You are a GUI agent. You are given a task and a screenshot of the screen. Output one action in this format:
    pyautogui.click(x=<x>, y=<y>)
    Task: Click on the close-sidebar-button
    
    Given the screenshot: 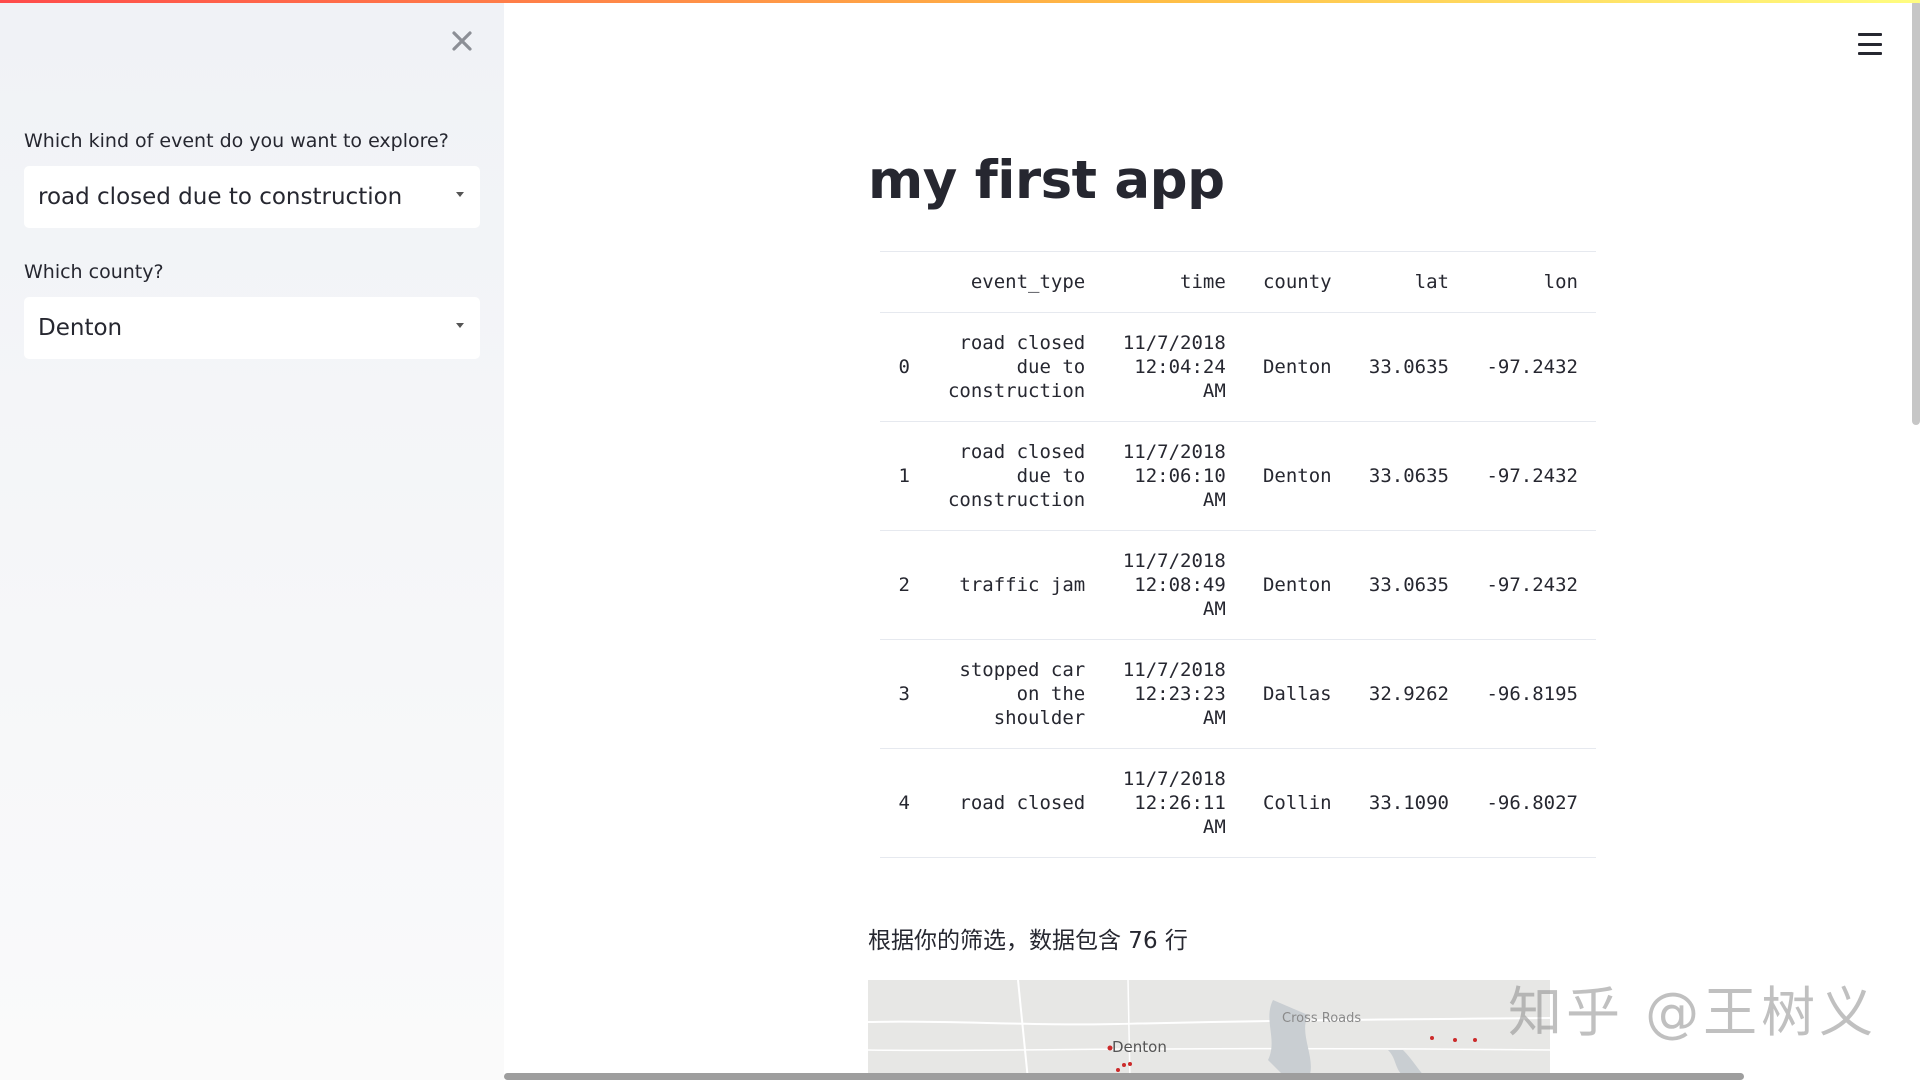 What is the action you would take?
    pyautogui.click(x=462, y=41)
    